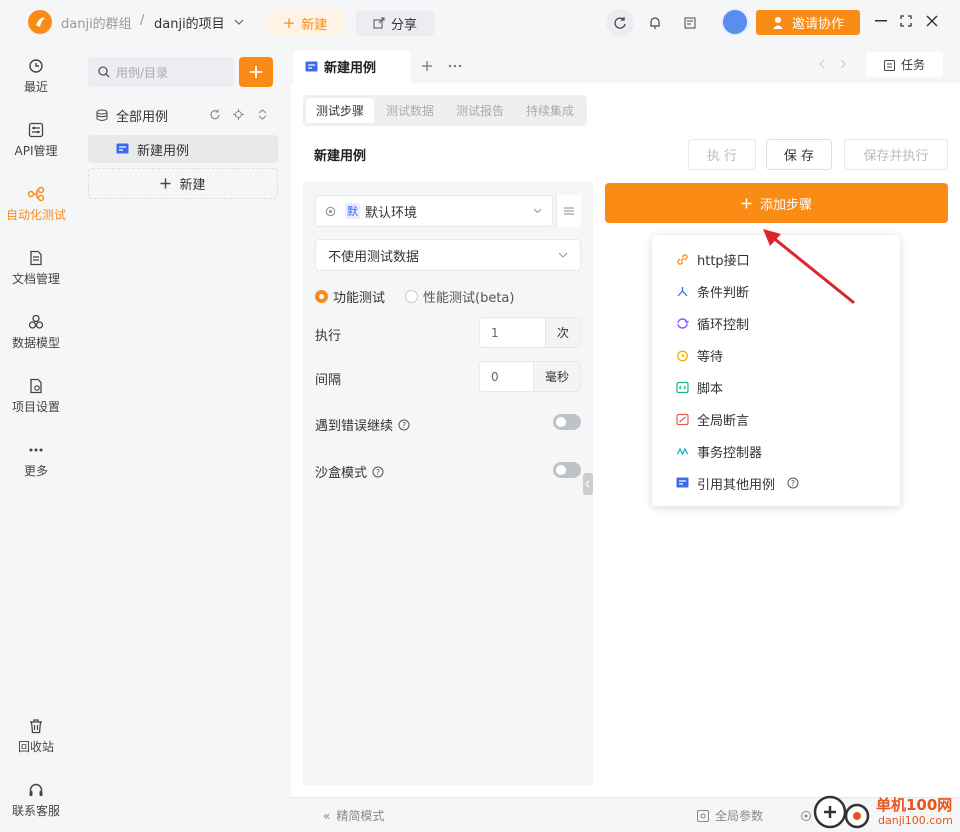 The height and width of the screenshot is (832, 960). Describe the element at coordinates (530, 376) in the screenshot. I see `interval-input: 0 毫秒` at that location.